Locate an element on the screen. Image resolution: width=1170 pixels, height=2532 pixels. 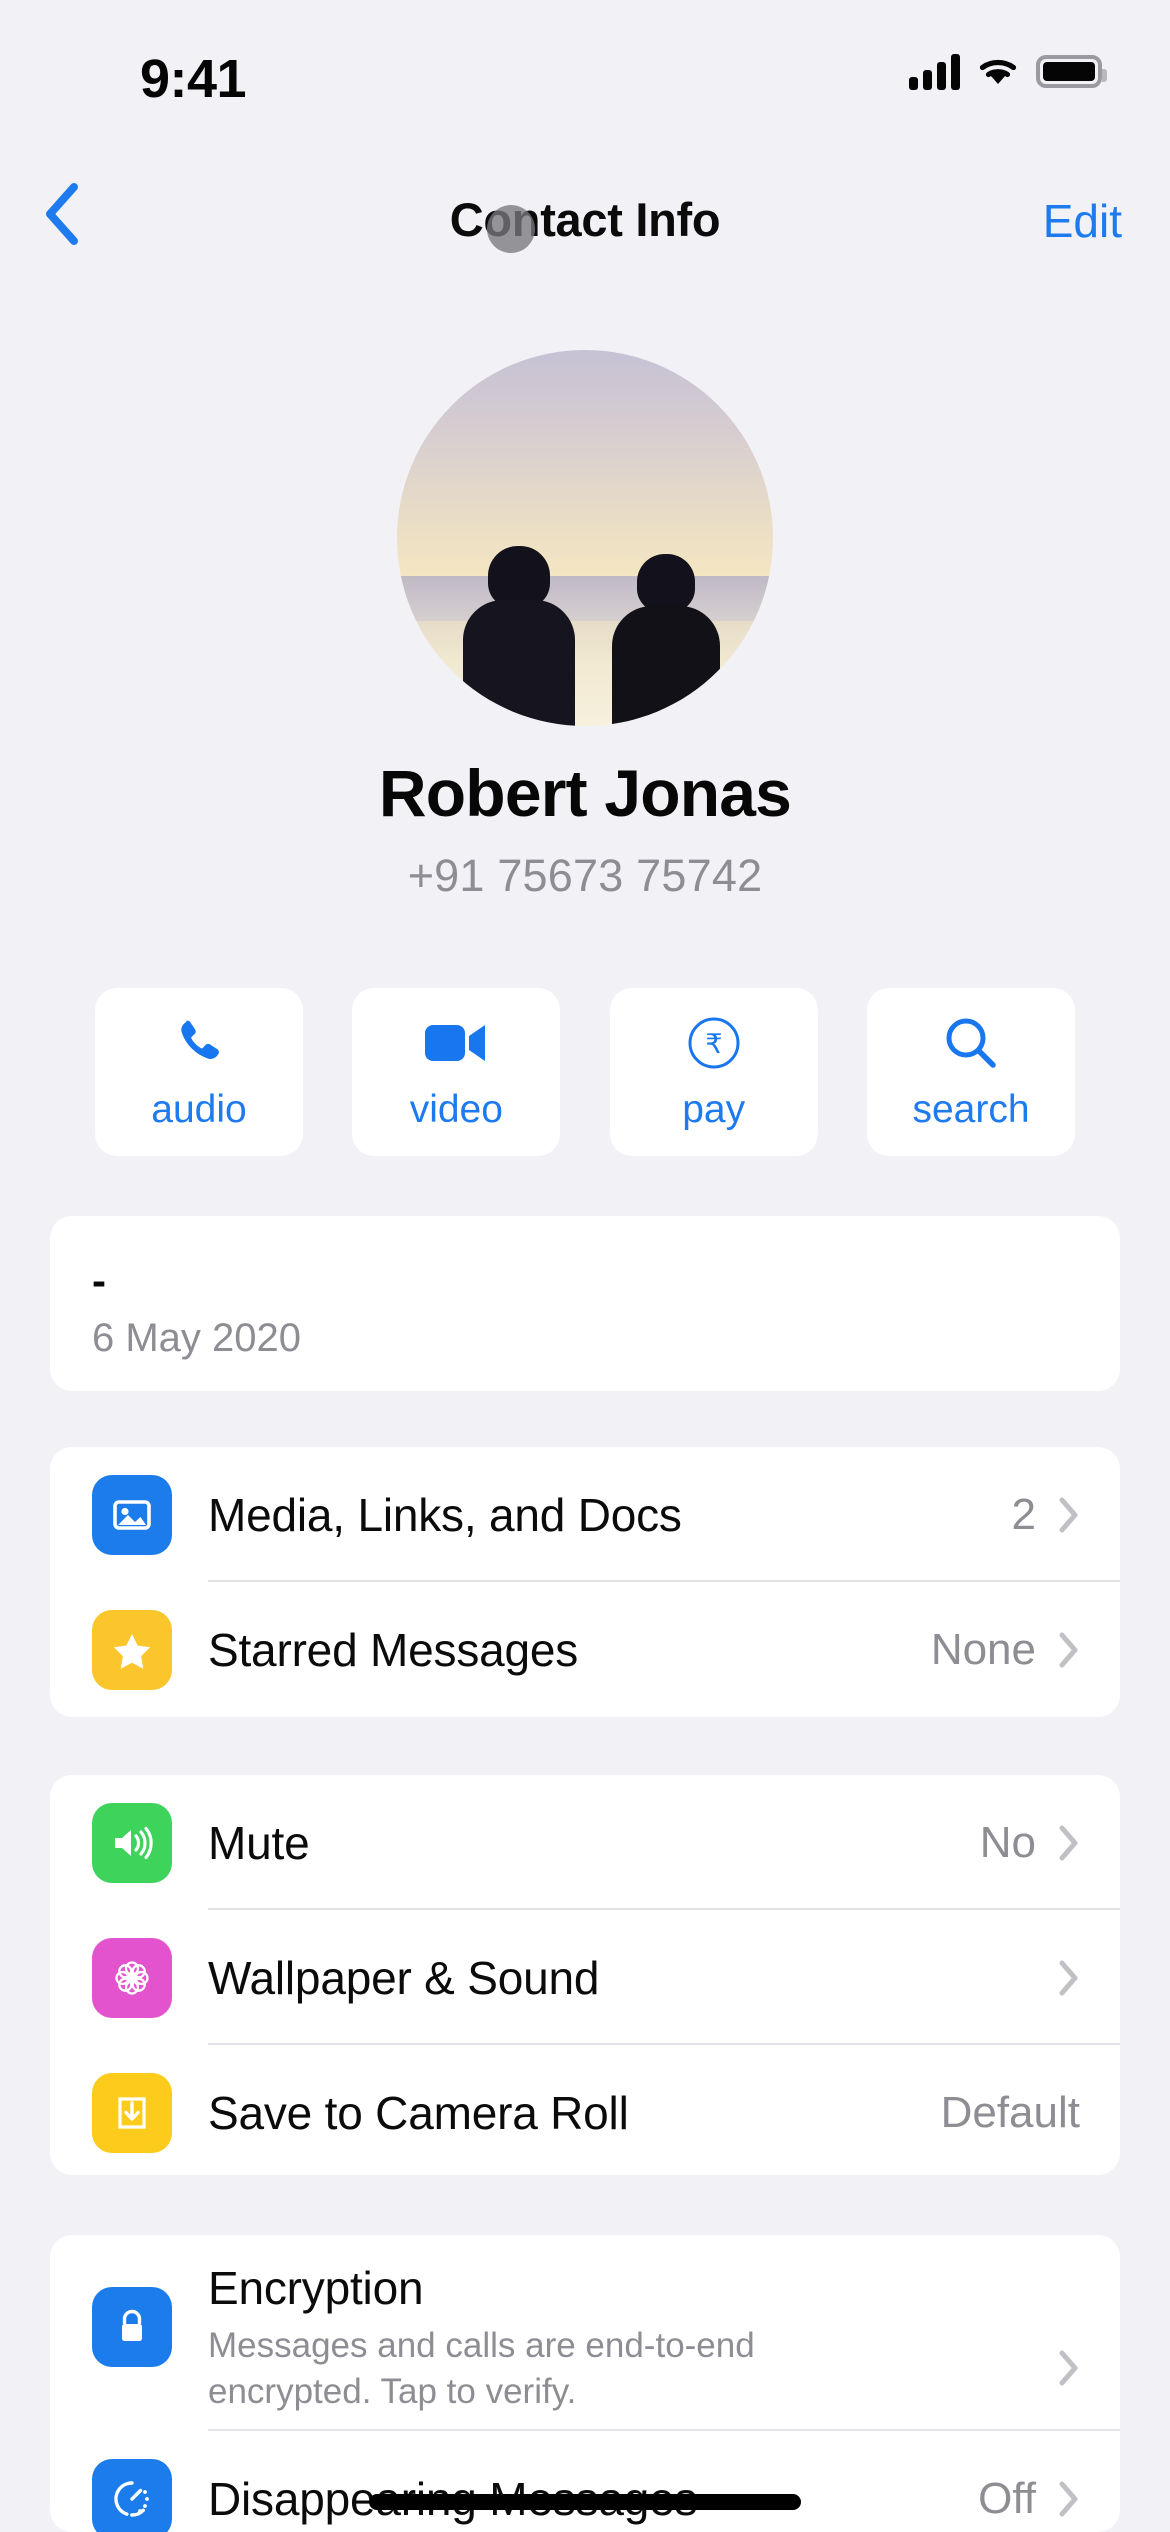
row-media-links-docs: Media, Links, and Docs 2 is located at coordinates (585, 1514).